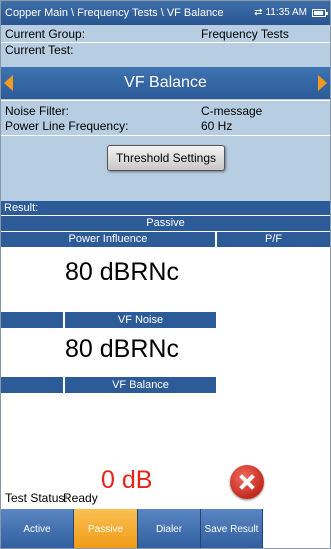  What do you see at coordinates (140, 320) in the screenshot?
I see `vf-noise-header: VF Noise` at bounding box center [140, 320].